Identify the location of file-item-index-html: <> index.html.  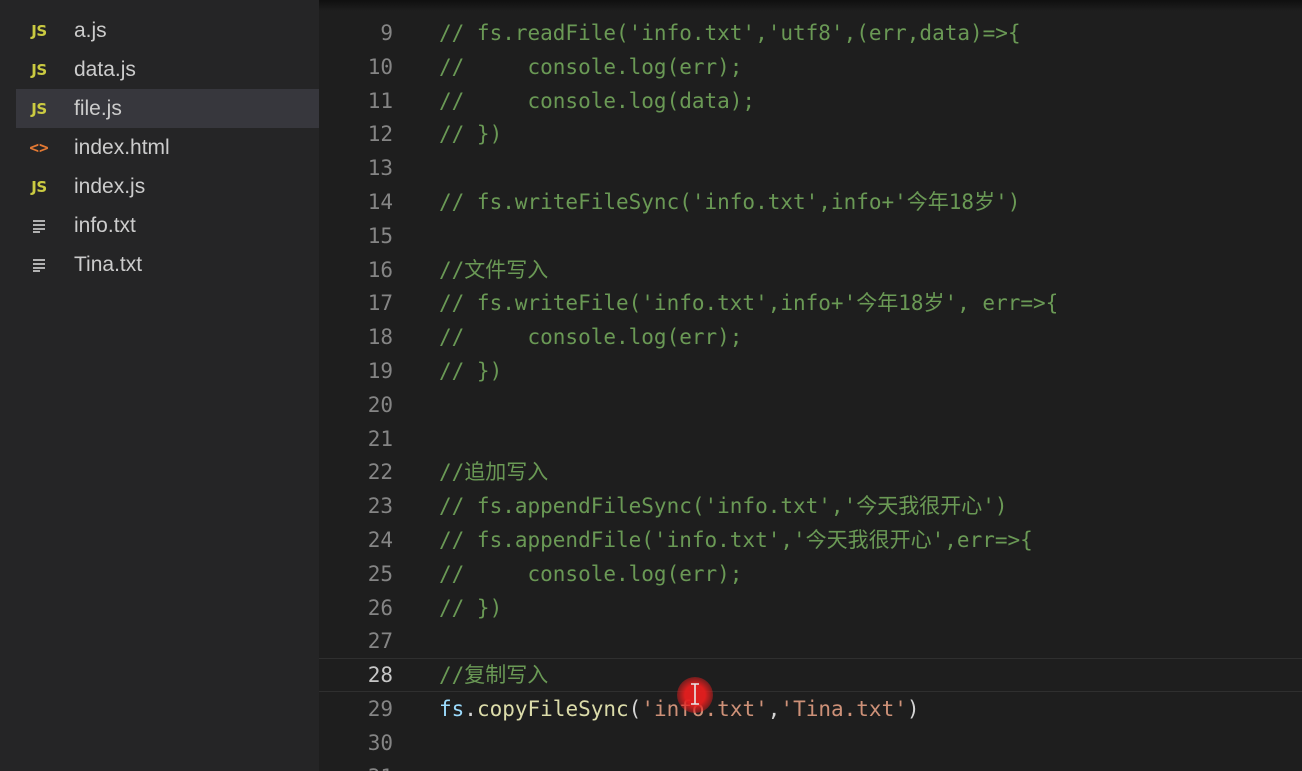
(167, 147).